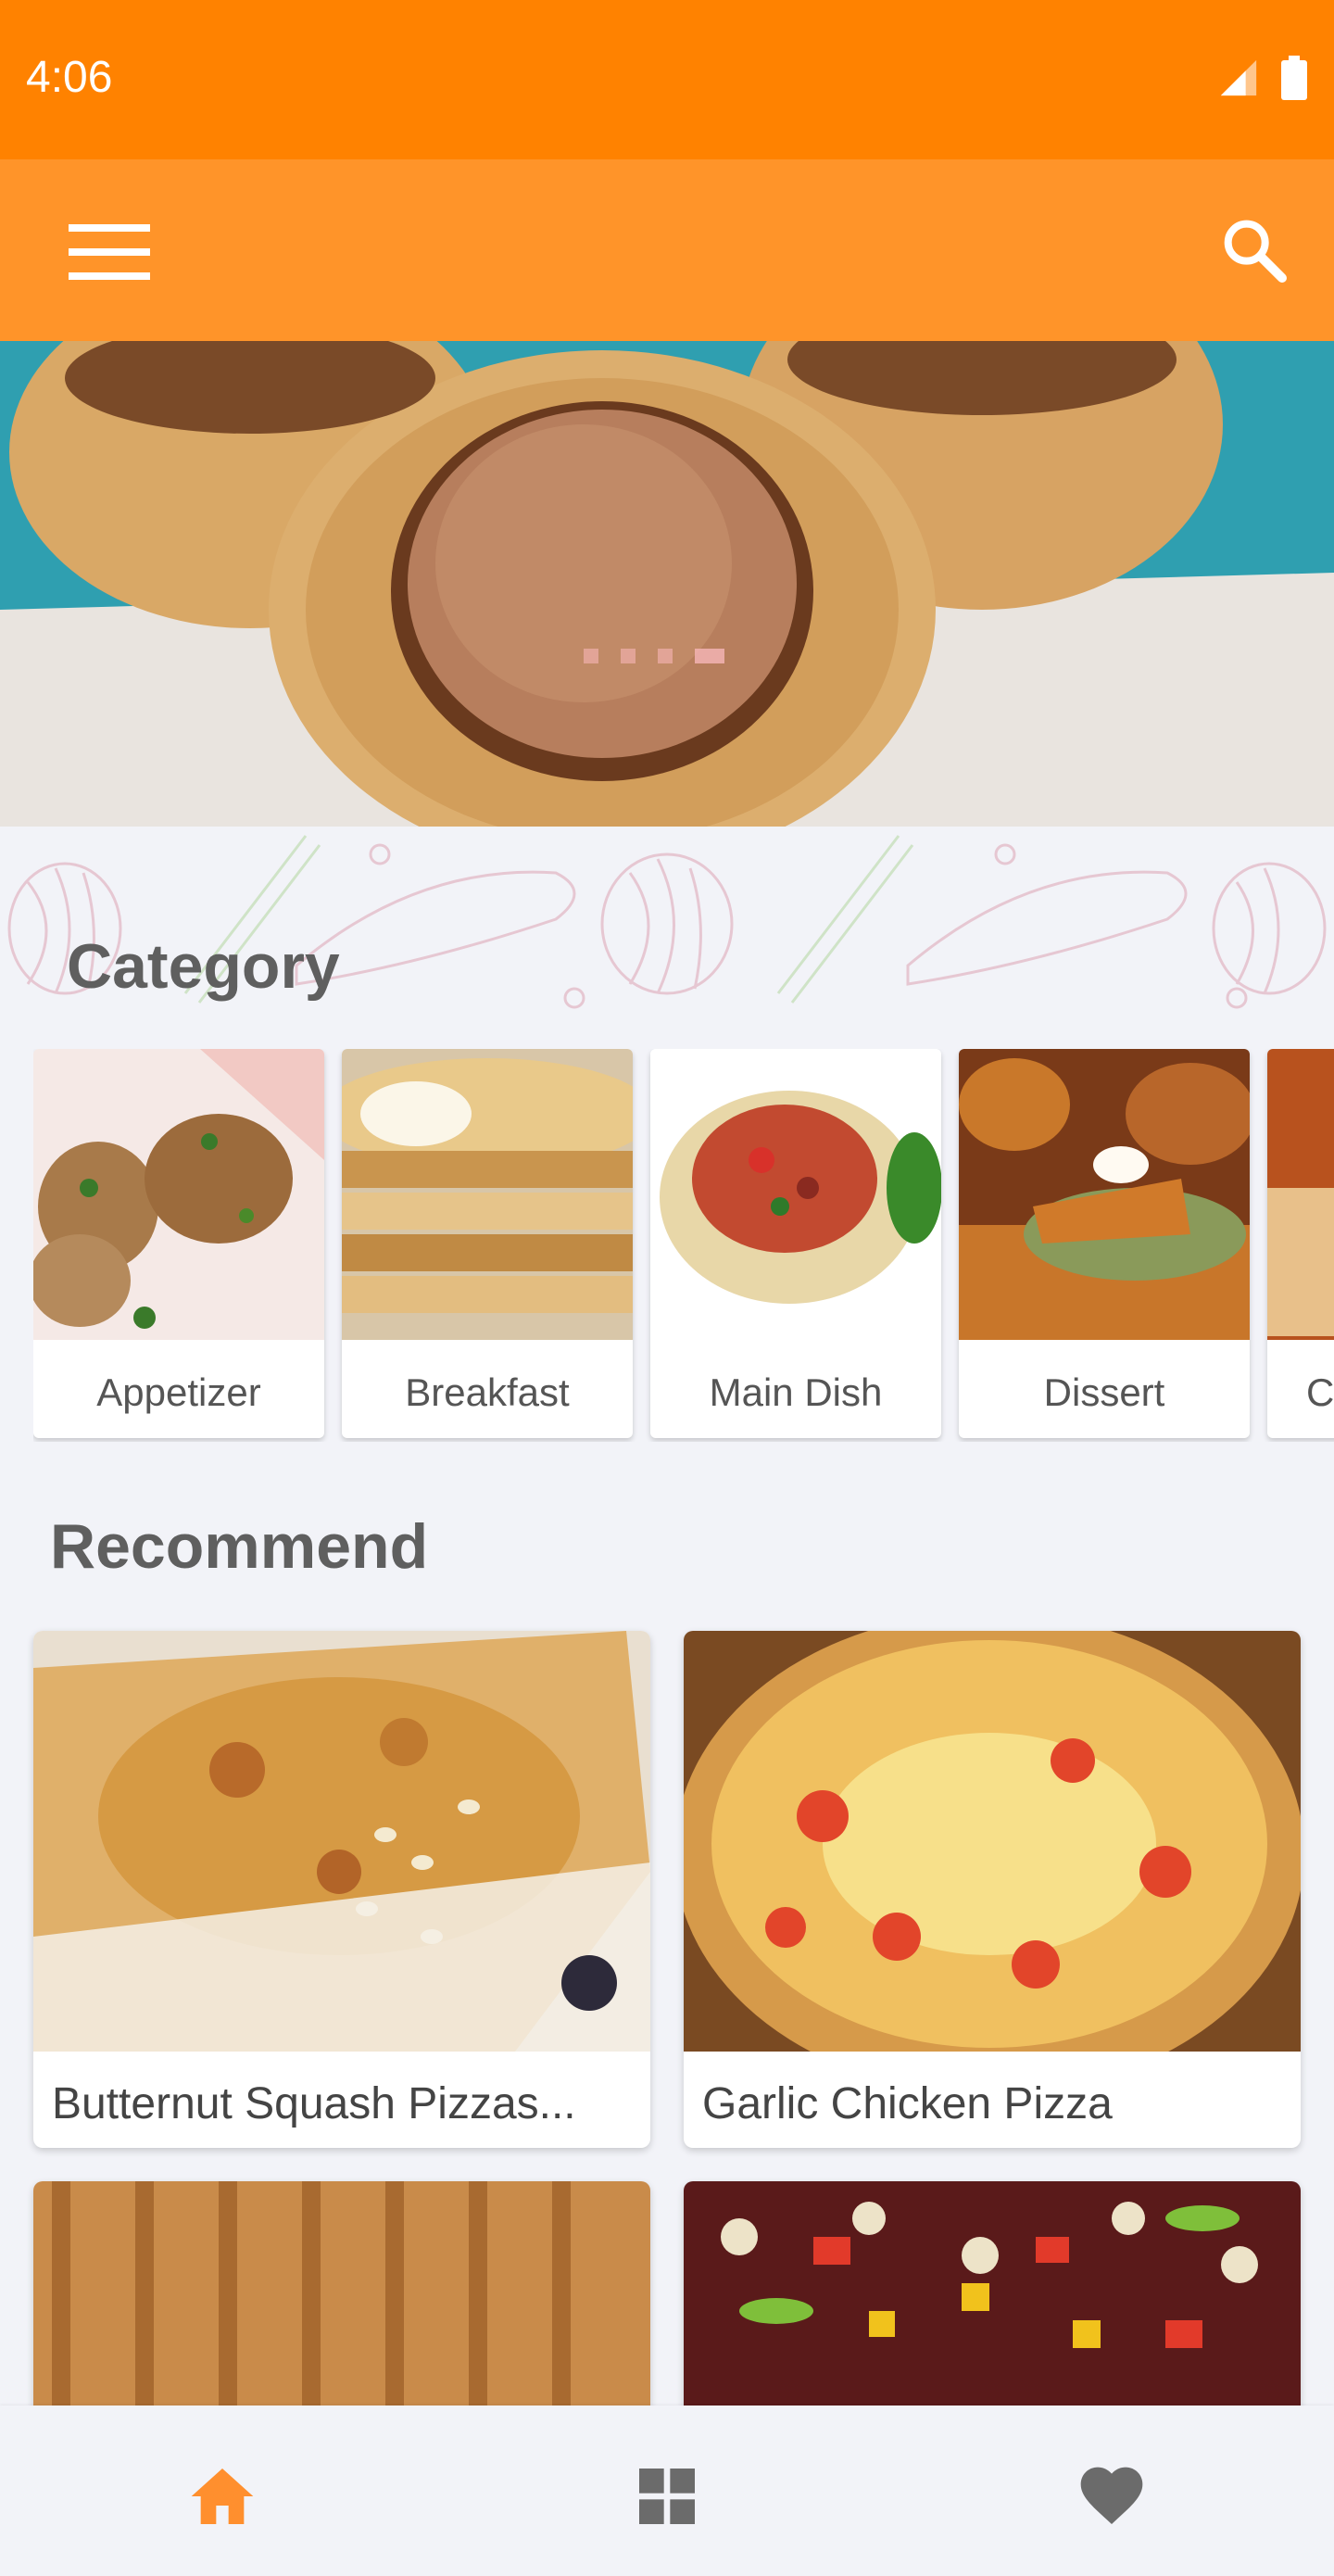 This screenshot has height=2576, width=1334. I want to click on category-card-breakfast: Breakfast, so click(487, 1243).